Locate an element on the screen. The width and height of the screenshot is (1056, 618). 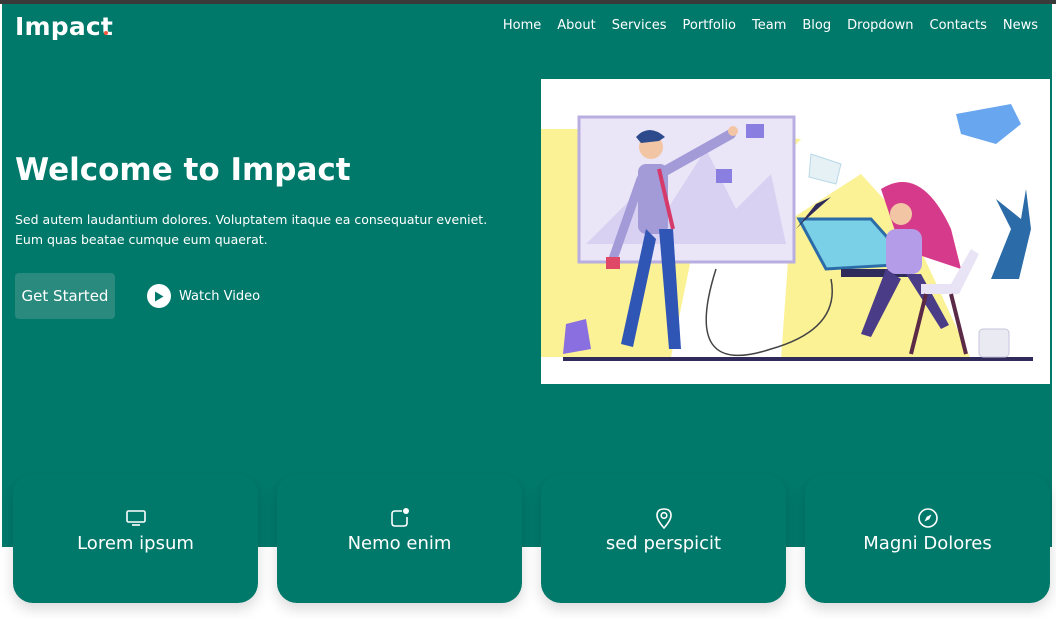
watch-video-link: Watch Video is located at coordinates (203, 296).